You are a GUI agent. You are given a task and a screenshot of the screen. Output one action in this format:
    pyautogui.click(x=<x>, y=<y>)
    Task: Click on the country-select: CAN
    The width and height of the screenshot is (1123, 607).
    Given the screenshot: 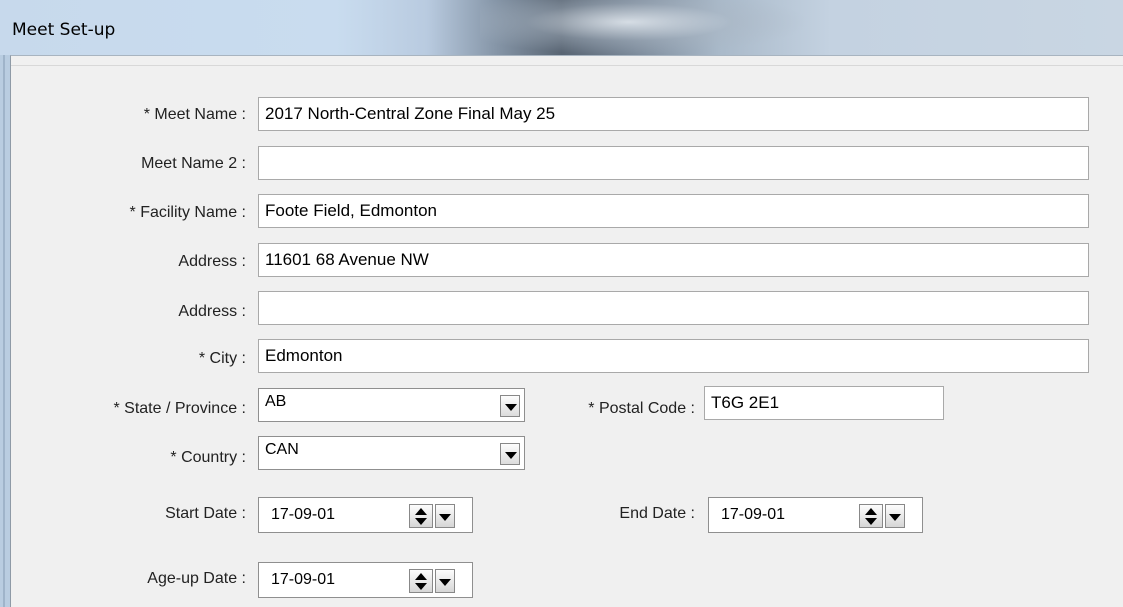 What is the action you would take?
    pyautogui.click(x=391, y=453)
    